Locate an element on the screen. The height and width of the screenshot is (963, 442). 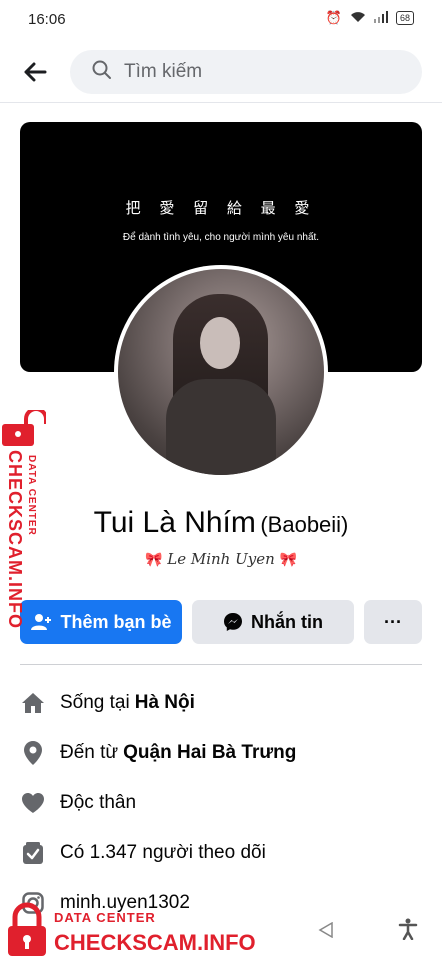
accessibility-icon is located at coordinates (408, 931).